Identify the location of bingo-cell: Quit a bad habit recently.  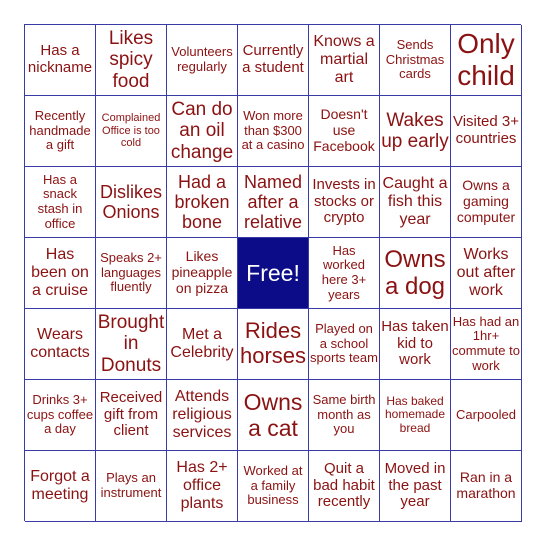
(344, 486).